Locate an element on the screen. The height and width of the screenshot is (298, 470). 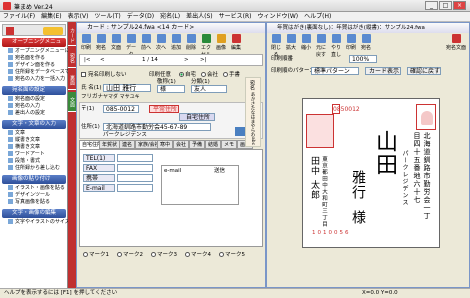
list-item: 宛名面の設定 is located at coordinates (26, 99).